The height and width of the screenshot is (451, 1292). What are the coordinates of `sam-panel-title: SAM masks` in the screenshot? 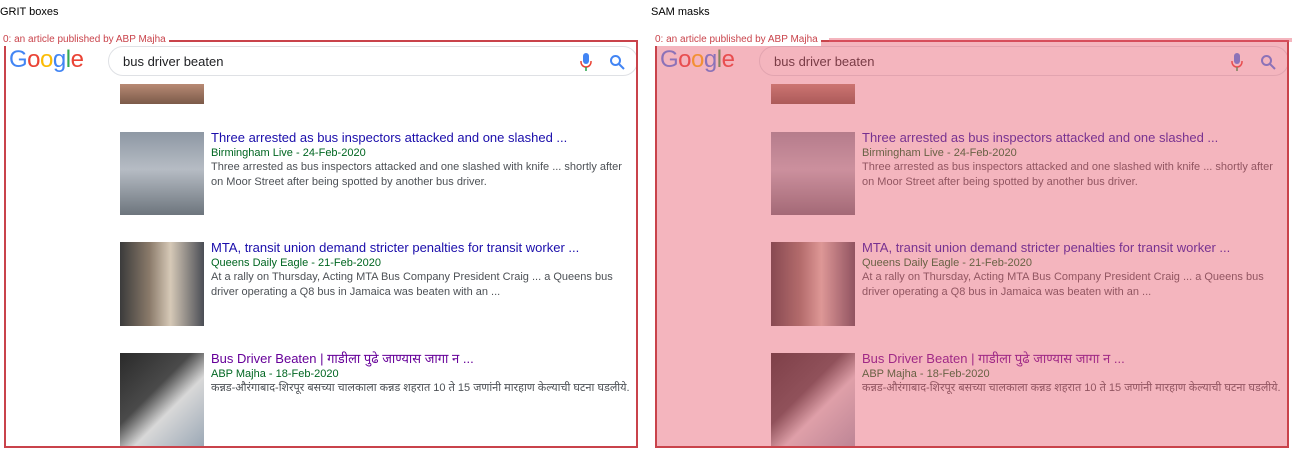 It's located at (680, 12).